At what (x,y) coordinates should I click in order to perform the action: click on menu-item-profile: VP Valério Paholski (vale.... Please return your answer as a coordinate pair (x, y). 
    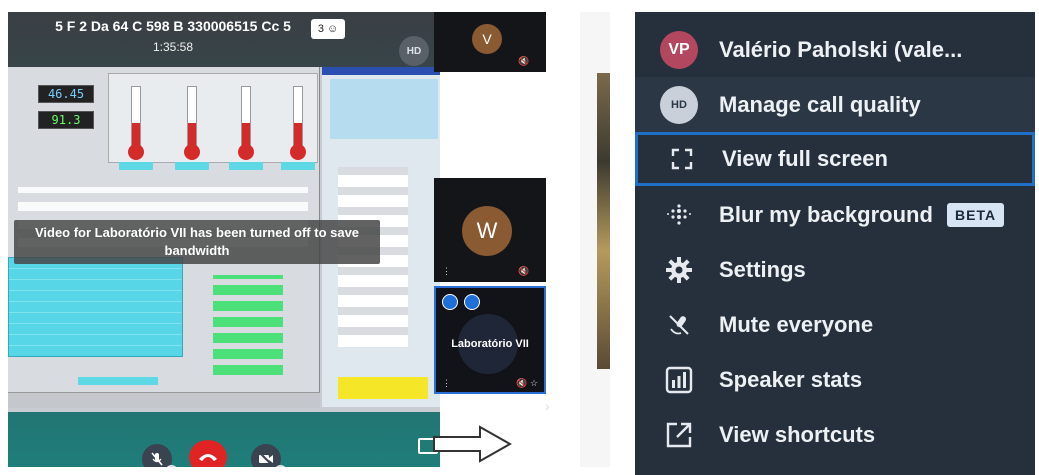
    Looking at the image, I should click on (835, 49).